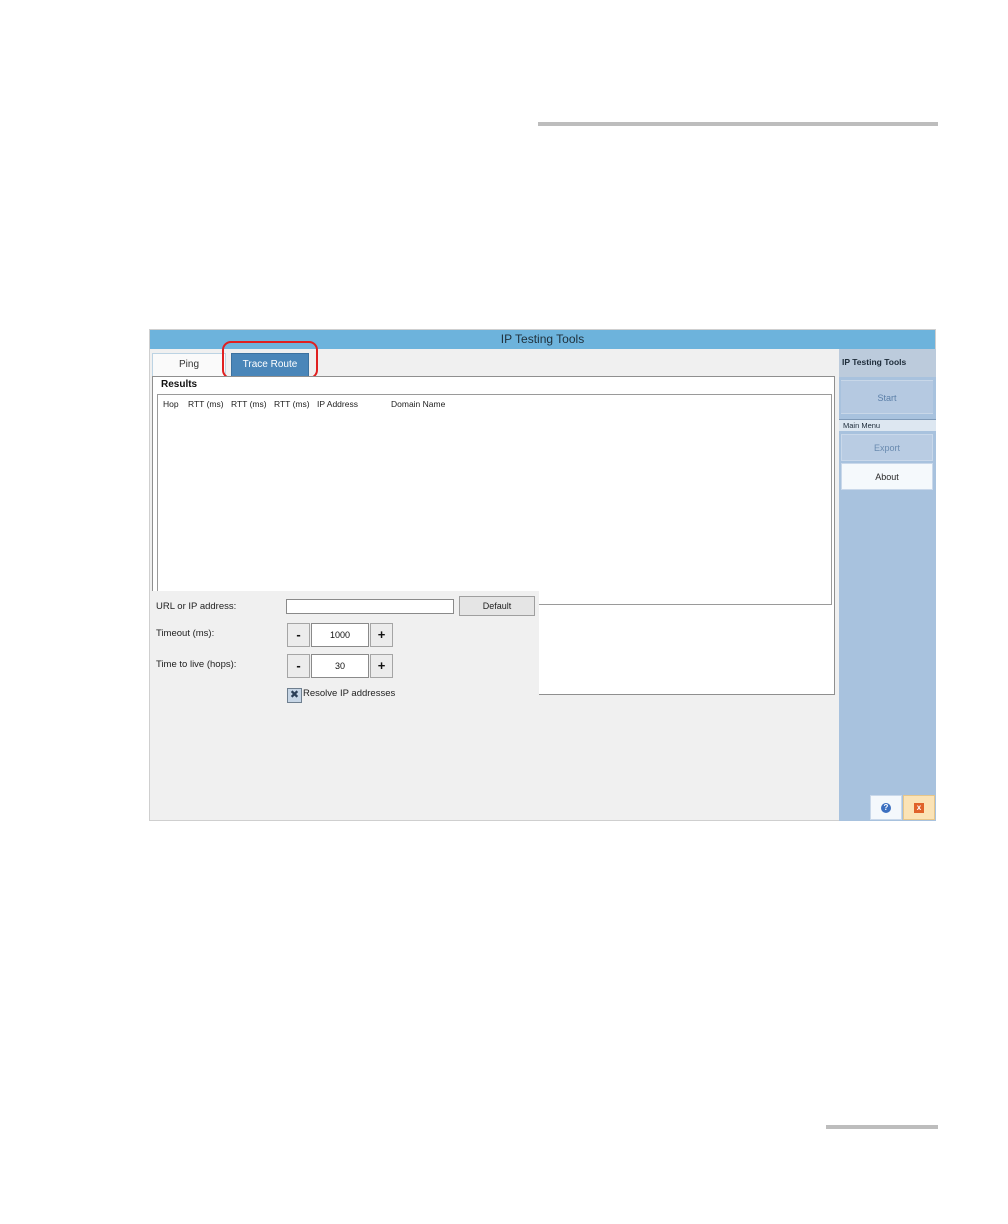 This screenshot has width=1008, height=1224. I want to click on ttl-label: Time to live (hops):, so click(196, 664).